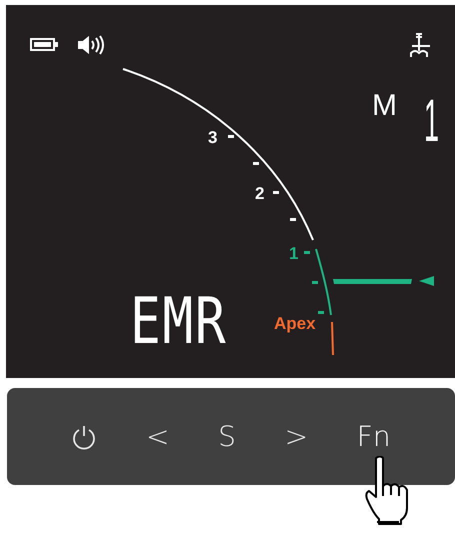  Describe the element at coordinates (227, 437) in the screenshot. I see `key-button: S` at that location.